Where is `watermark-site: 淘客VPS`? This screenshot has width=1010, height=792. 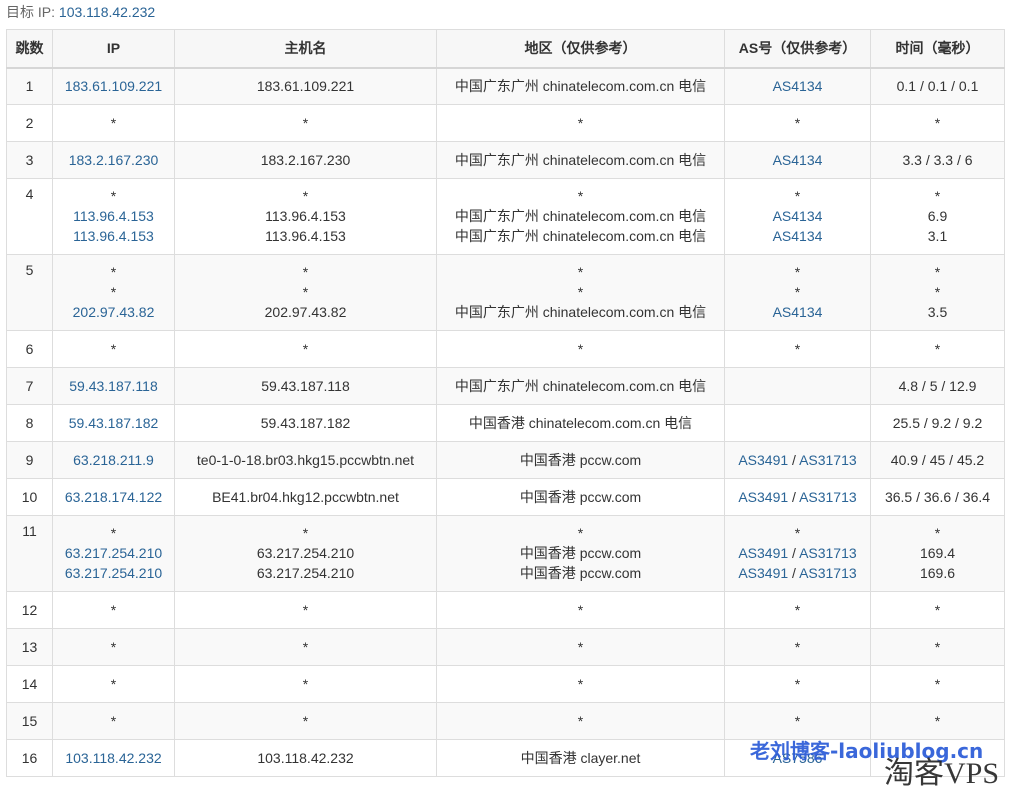
watermark-site: 淘客VPS is located at coordinates (942, 773).